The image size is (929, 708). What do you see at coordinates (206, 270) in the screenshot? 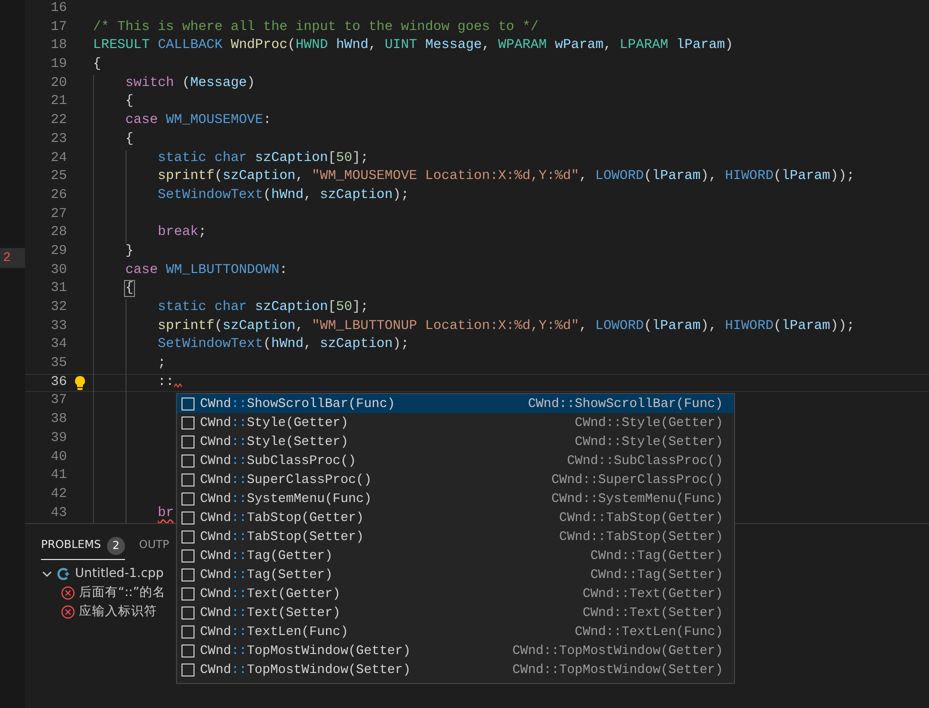
I see `code-line: case WM_LBUTTONDOWN:` at bounding box center [206, 270].